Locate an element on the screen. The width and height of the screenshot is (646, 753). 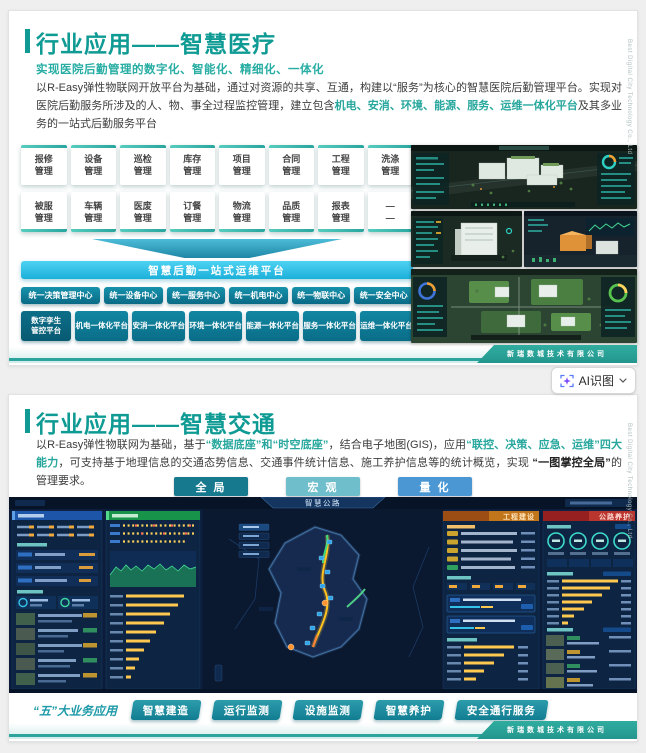
para-highlight: “数据底座”和“时空底座” is located at coordinates (267, 445).